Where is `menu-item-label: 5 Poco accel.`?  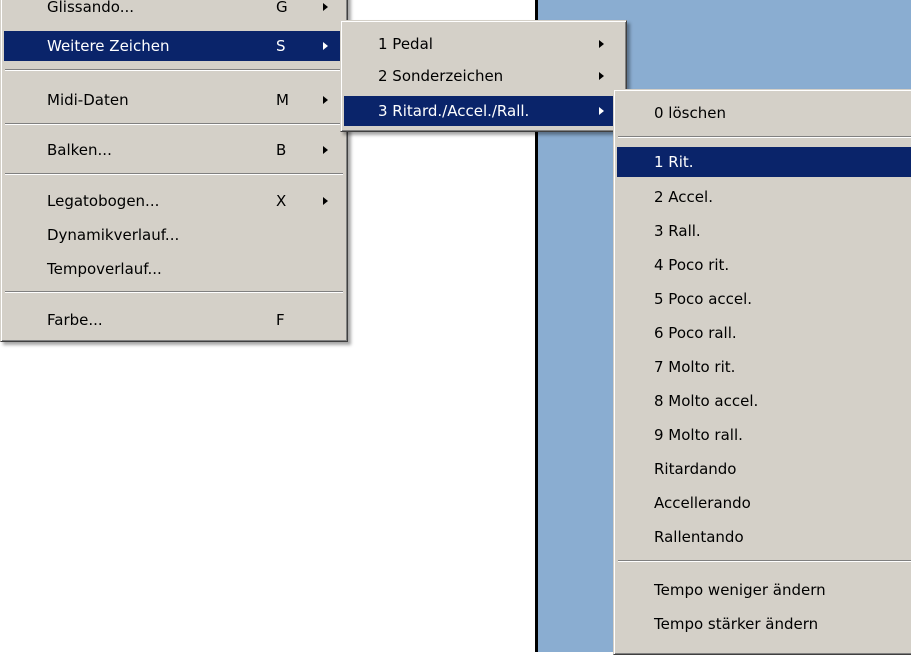
menu-item-label: 5 Poco accel. is located at coordinates (703, 299).